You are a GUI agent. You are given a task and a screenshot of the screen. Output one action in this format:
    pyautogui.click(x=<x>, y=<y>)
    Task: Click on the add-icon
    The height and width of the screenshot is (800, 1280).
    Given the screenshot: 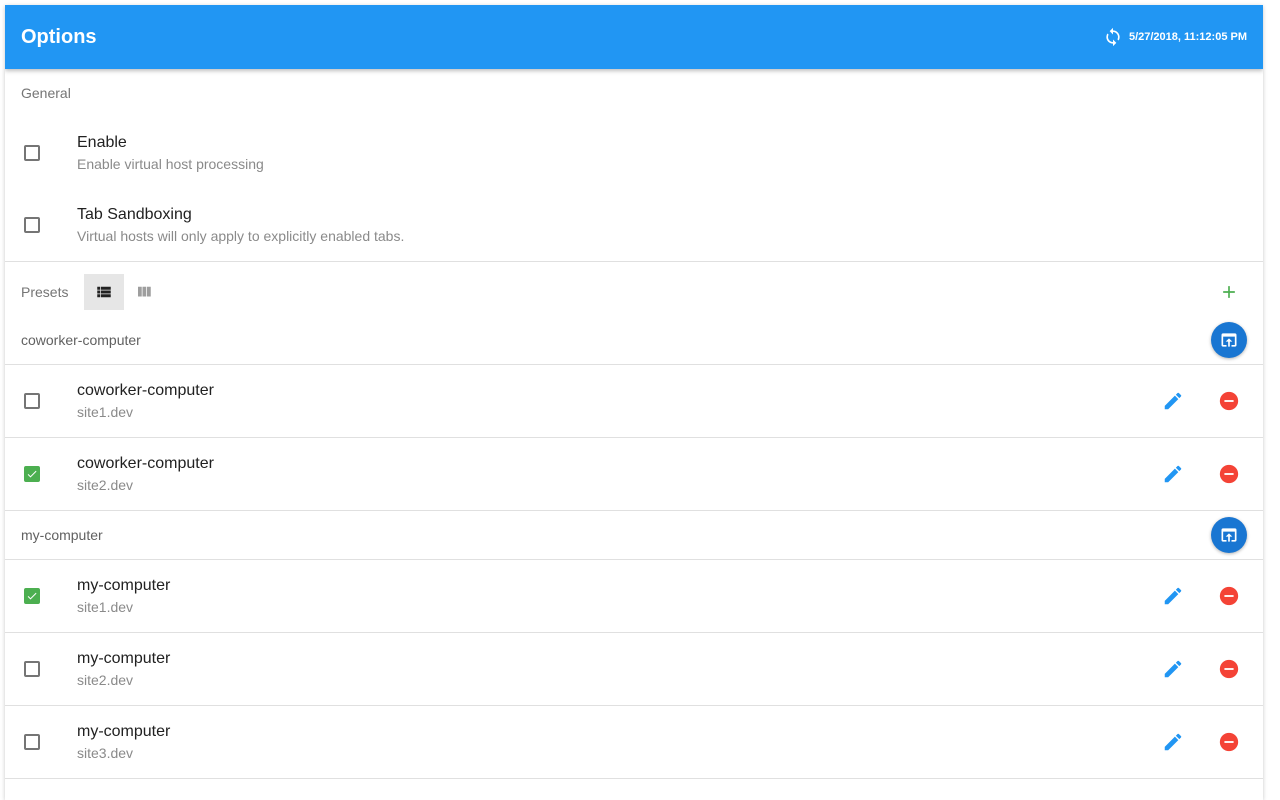 What is the action you would take?
    pyautogui.click(x=1229, y=292)
    